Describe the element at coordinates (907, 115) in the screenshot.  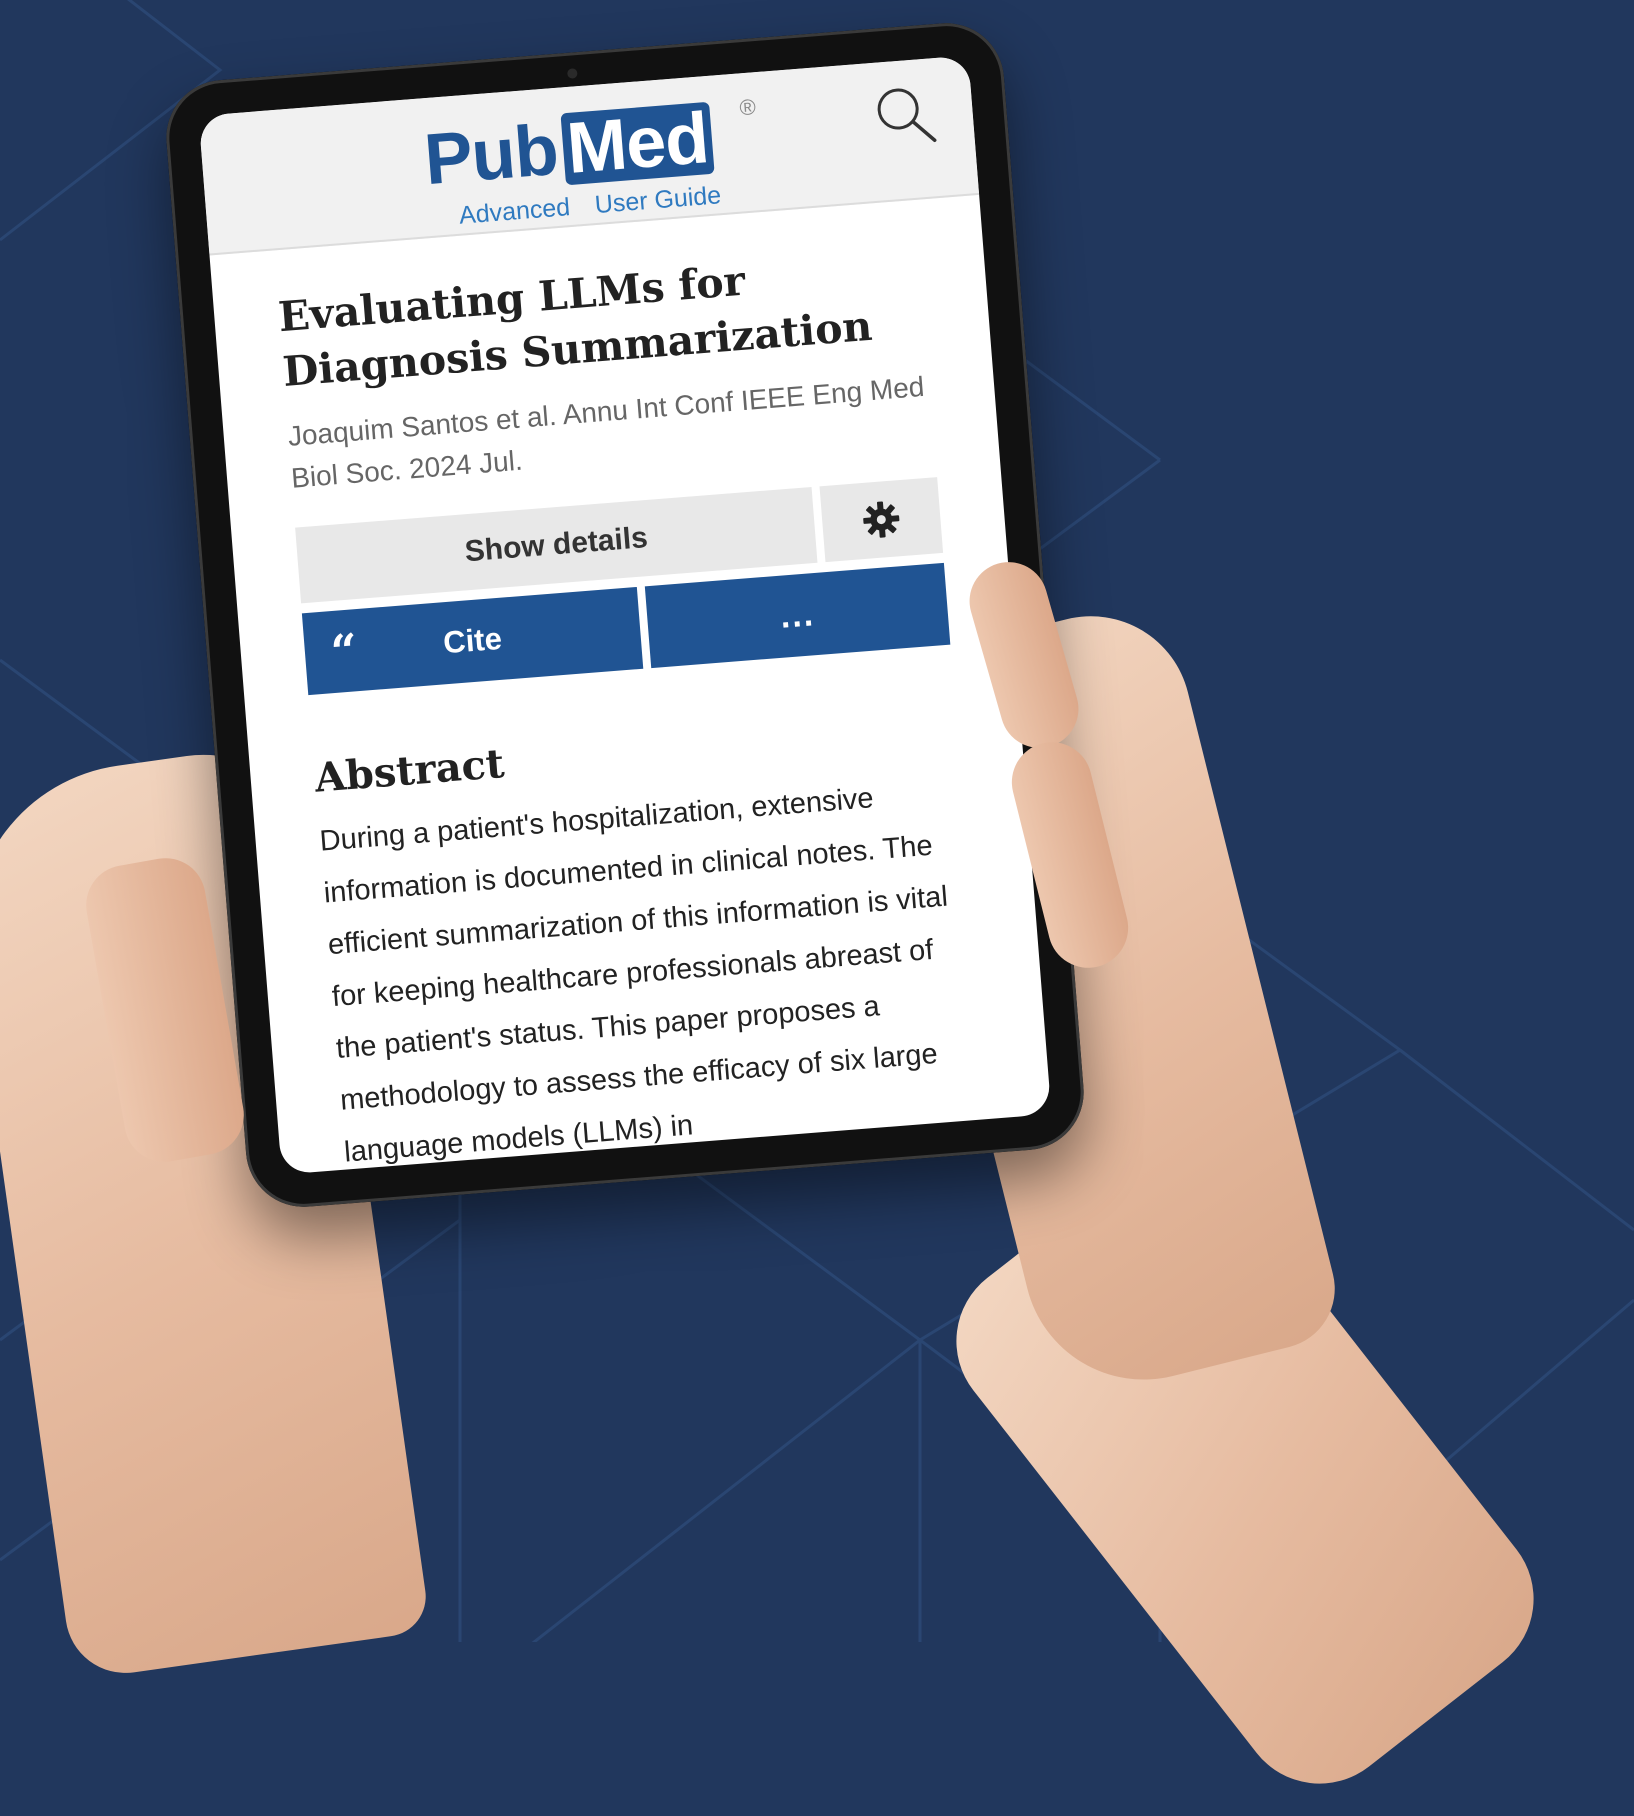
I see `search-icon` at that location.